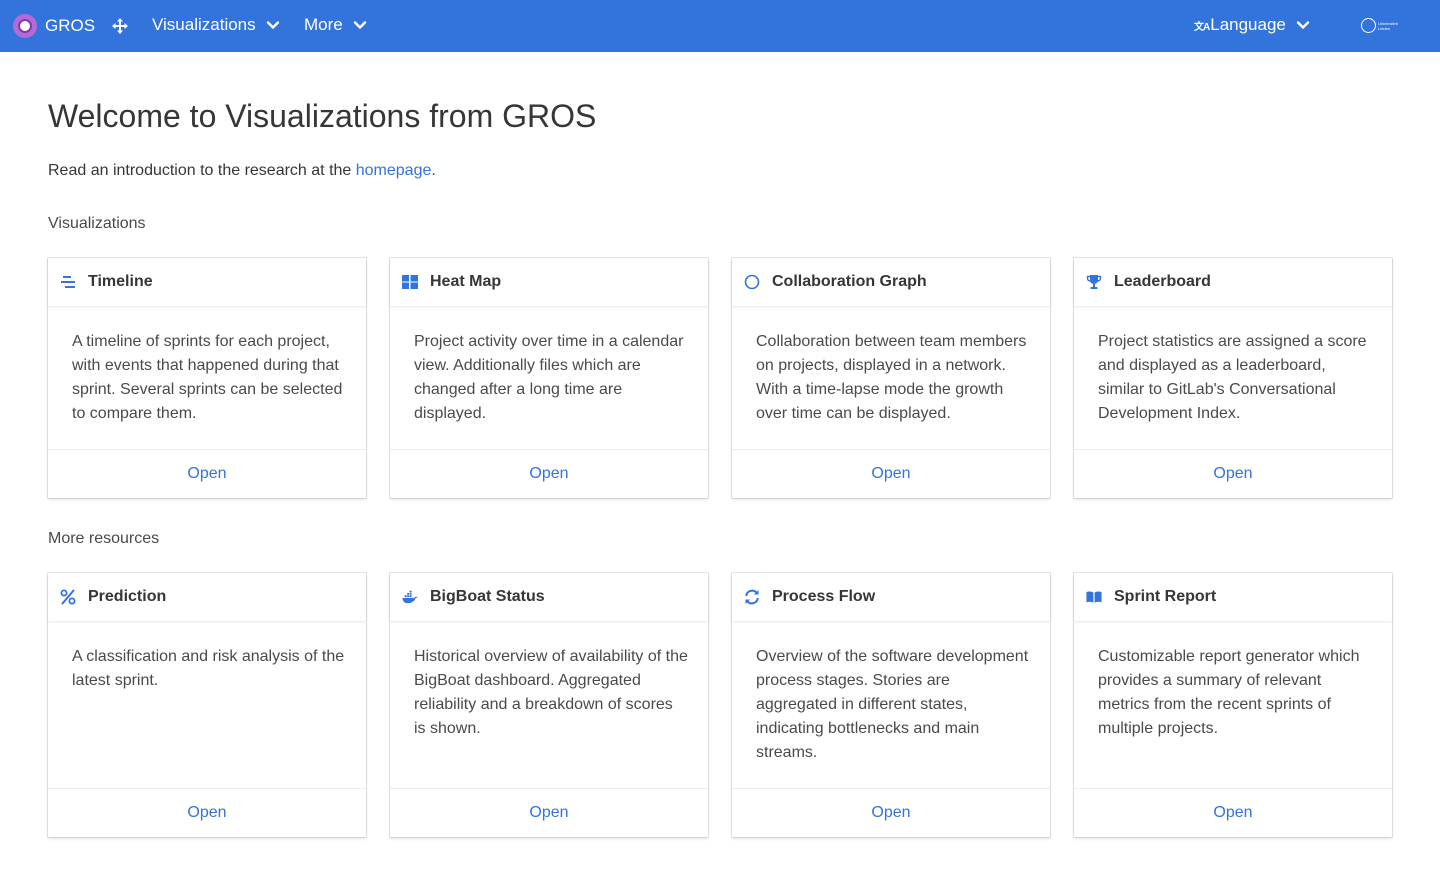 This screenshot has width=1440, height=886. What do you see at coordinates (891, 812) in the screenshot?
I see `open-process-flow-button: Open` at bounding box center [891, 812].